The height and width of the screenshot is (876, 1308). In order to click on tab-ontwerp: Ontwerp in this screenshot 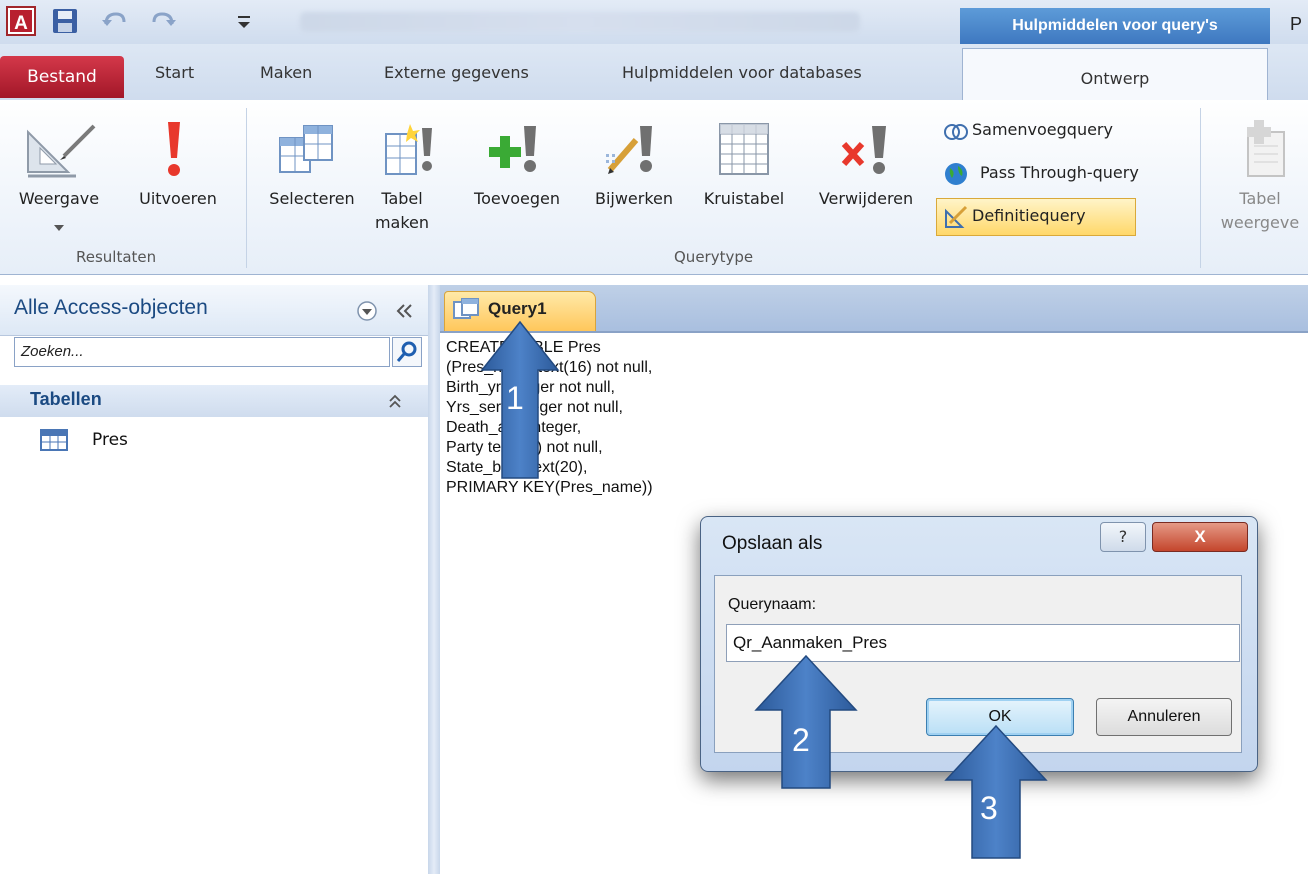, I will do `click(1115, 74)`.